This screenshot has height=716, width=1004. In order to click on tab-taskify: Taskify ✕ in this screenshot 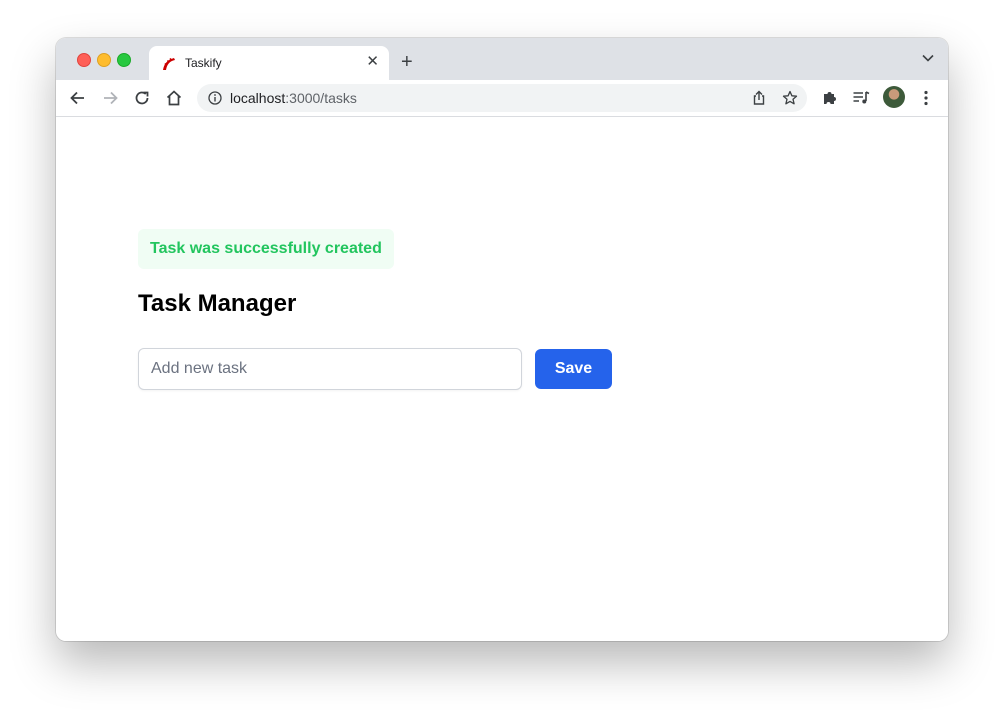, I will do `click(269, 63)`.